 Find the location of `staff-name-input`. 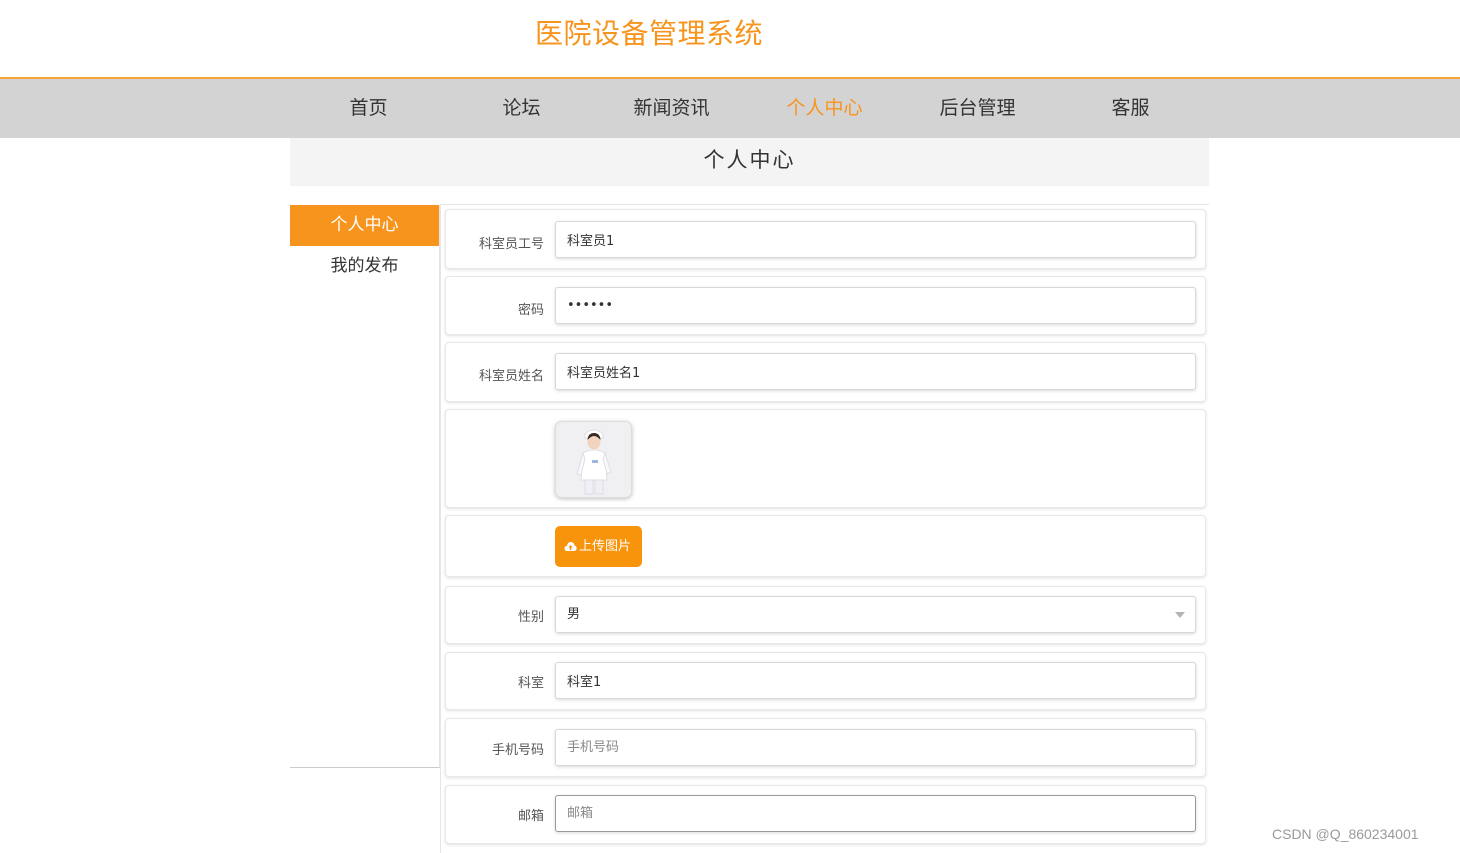

staff-name-input is located at coordinates (875, 371).